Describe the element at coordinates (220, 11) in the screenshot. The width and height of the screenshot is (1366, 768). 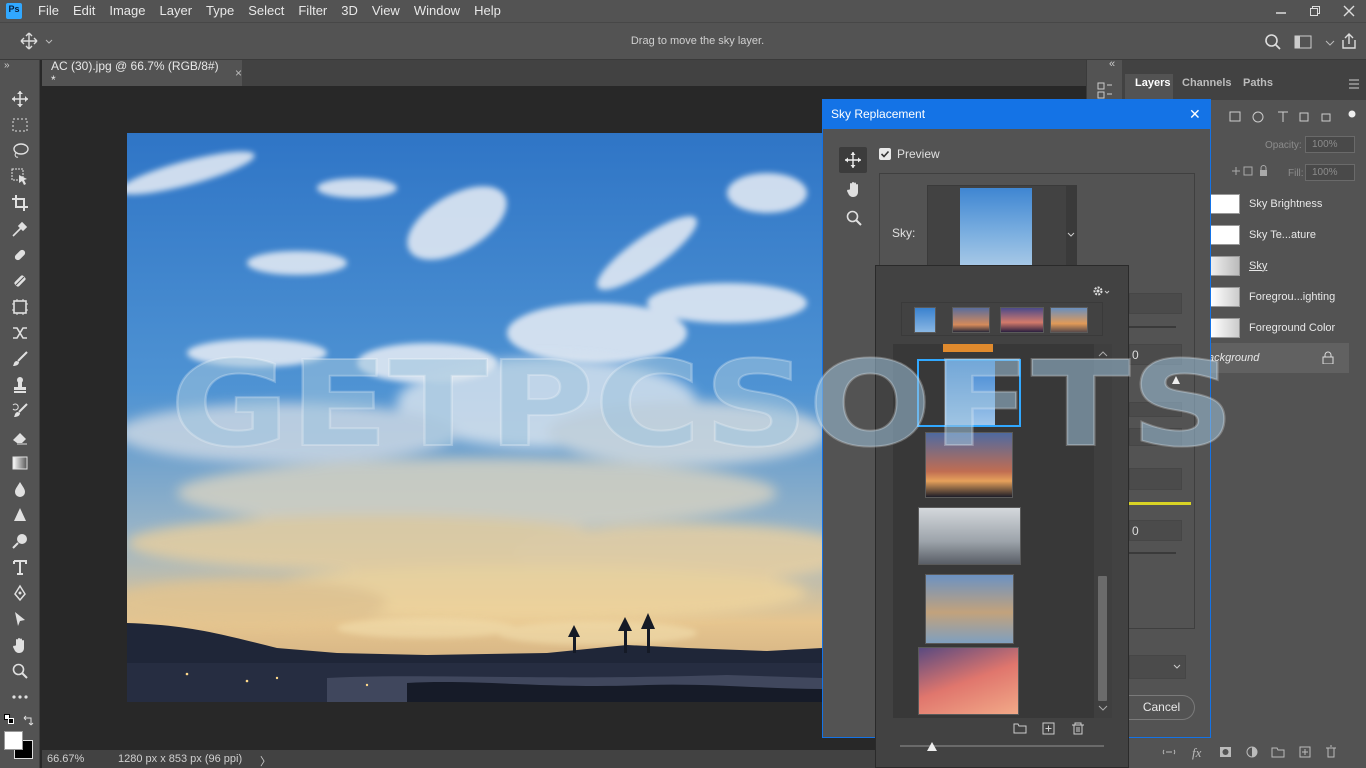
I see `menu-type: Type` at that location.